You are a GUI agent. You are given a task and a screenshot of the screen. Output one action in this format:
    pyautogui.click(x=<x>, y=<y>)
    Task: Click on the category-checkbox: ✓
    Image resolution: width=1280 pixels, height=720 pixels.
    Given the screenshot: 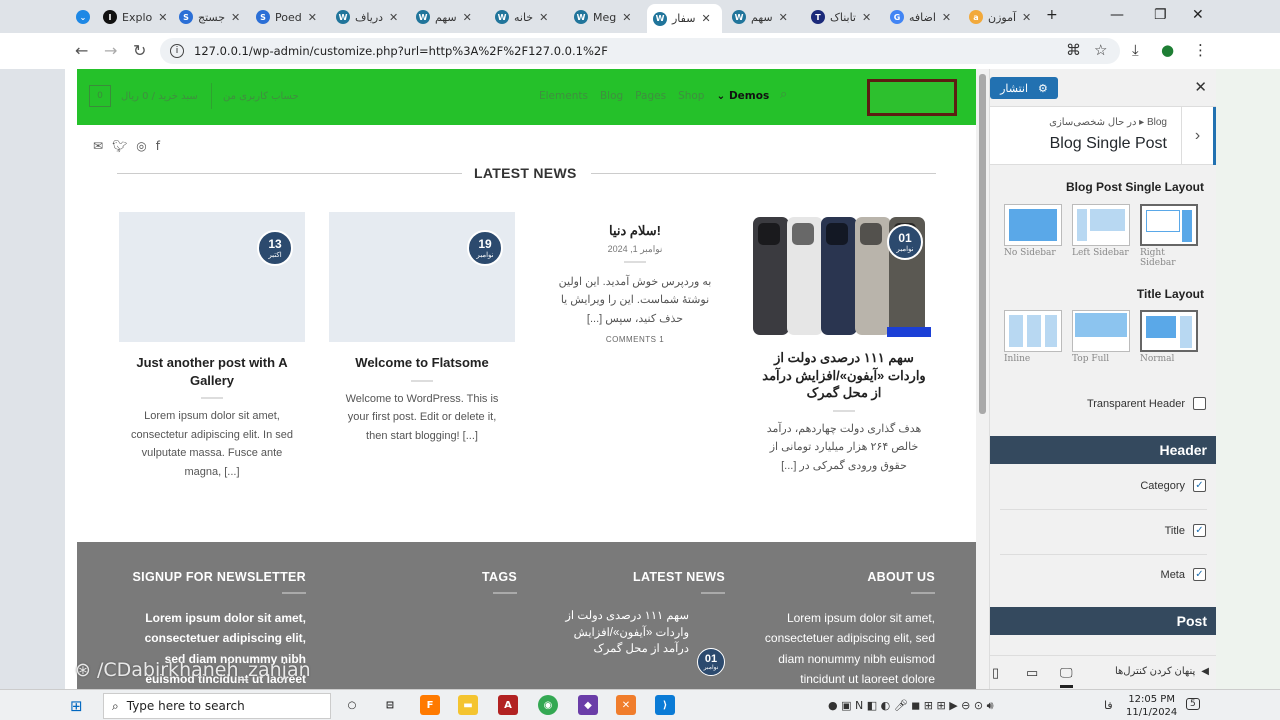 What is the action you would take?
    pyautogui.click(x=1199, y=485)
    